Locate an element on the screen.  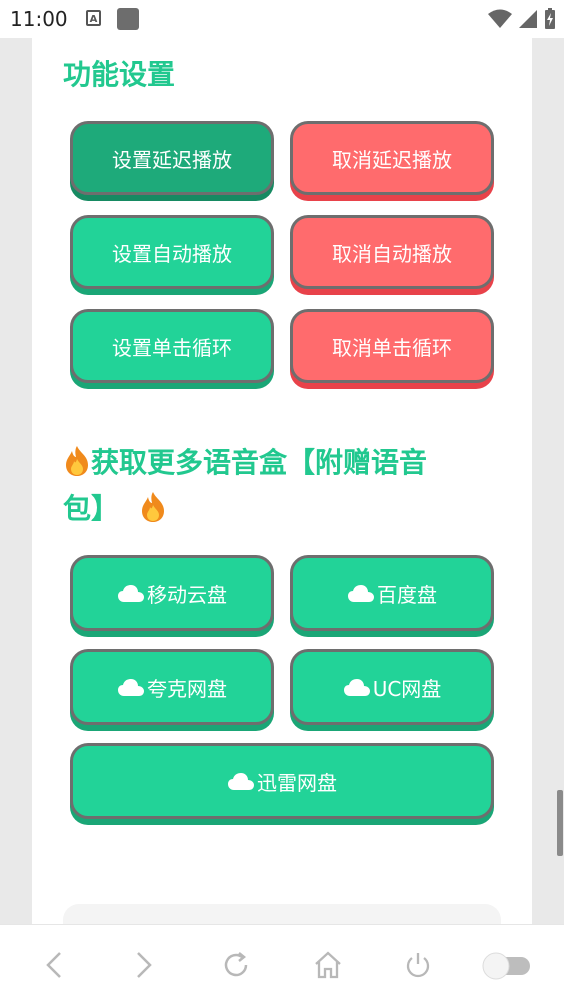
home-button is located at coordinates (328, 965).